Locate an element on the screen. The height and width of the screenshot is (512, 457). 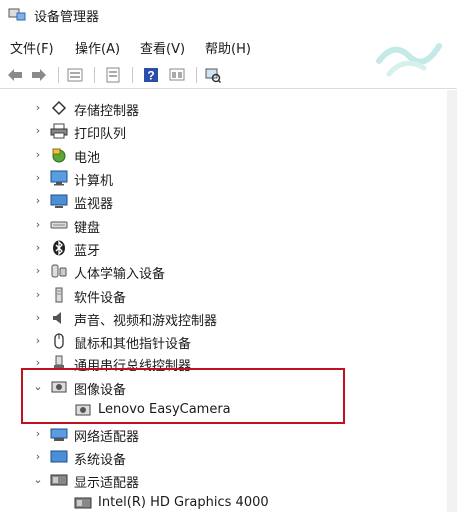
display-icon is located at coordinates (177, 75).